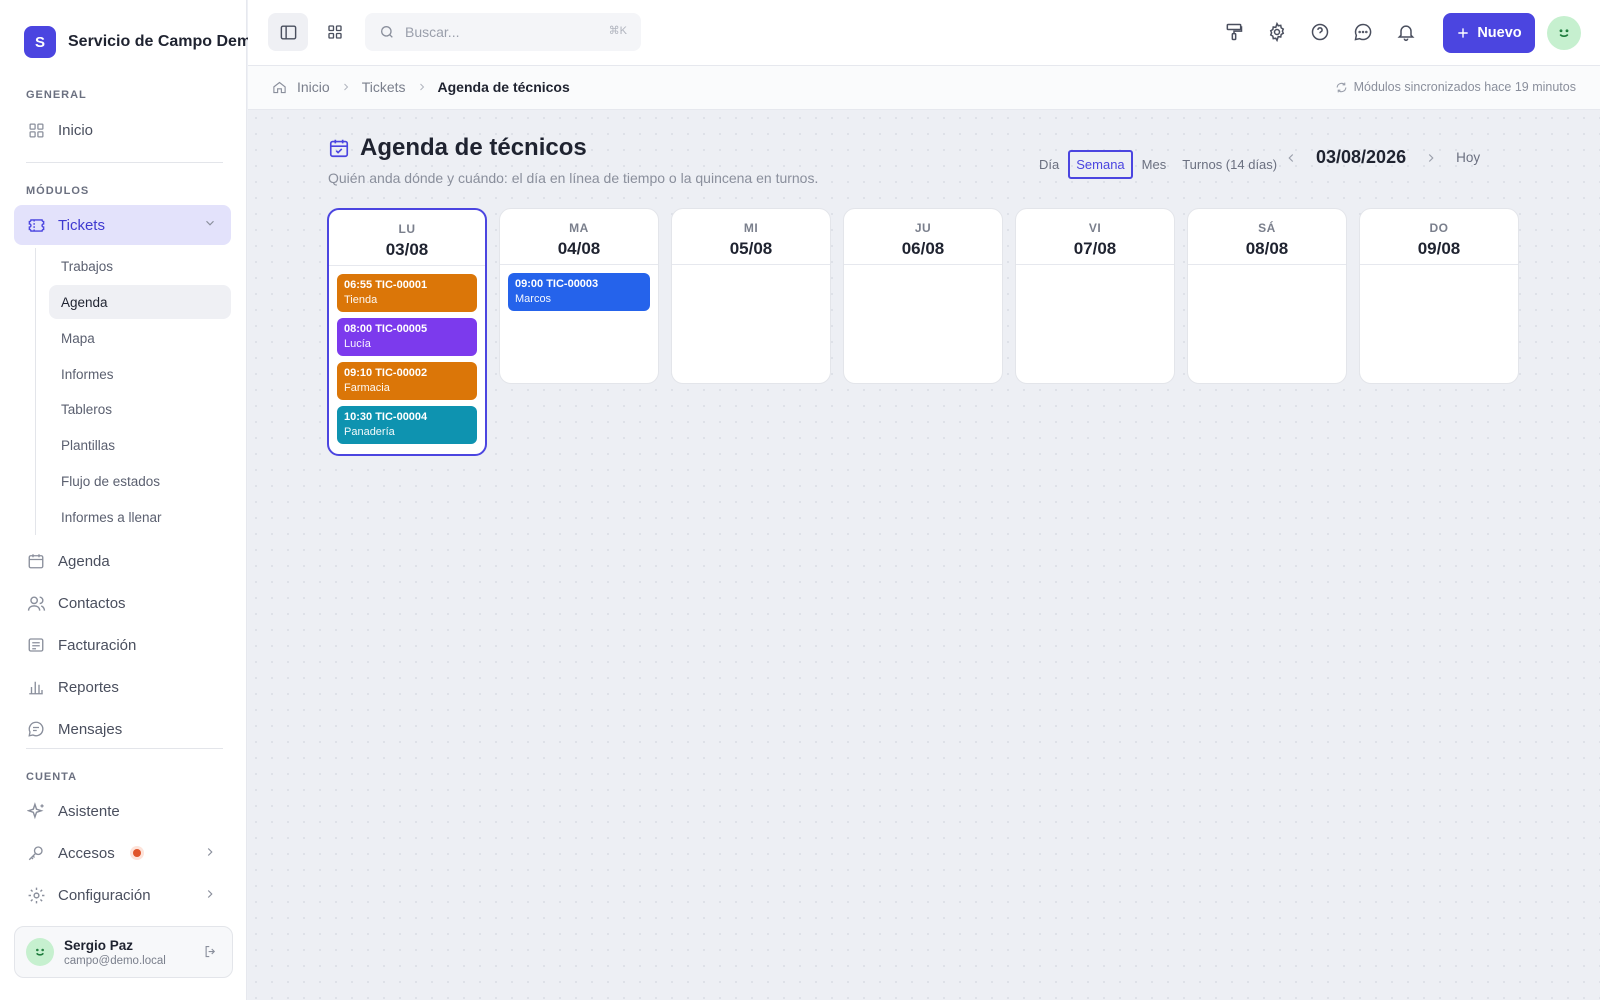 This screenshot has height=1000, width=1600. Describe the element at coordinates (1277, 32) in the screenshot. I see `settings-button` at that location.